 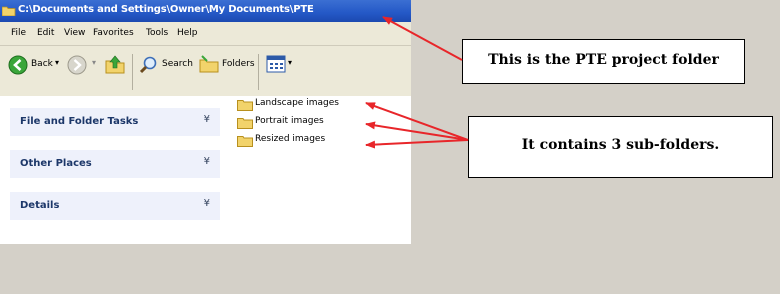 I want to click on annotation-arrows, so click(x=417, y=82).